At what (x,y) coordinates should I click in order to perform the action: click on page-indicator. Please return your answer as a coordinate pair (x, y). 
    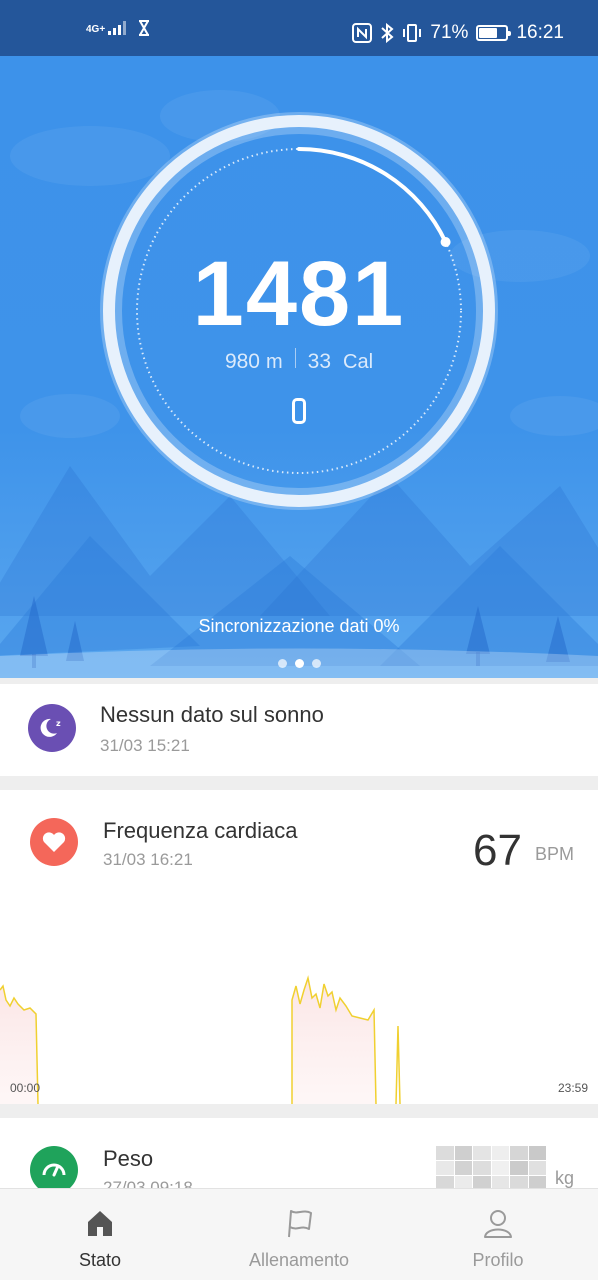
    Looking at the image, I should click on (299, 663).